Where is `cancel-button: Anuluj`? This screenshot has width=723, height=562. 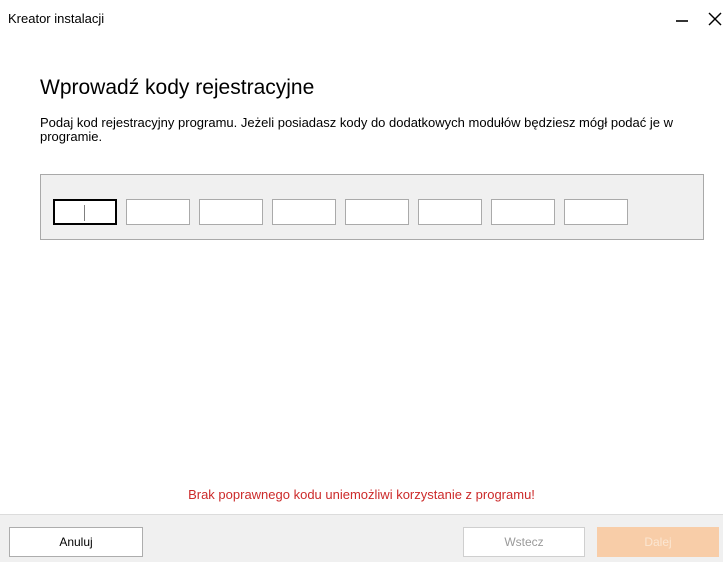 cancel-button: Anuluj is located at coordinates (76, 542).